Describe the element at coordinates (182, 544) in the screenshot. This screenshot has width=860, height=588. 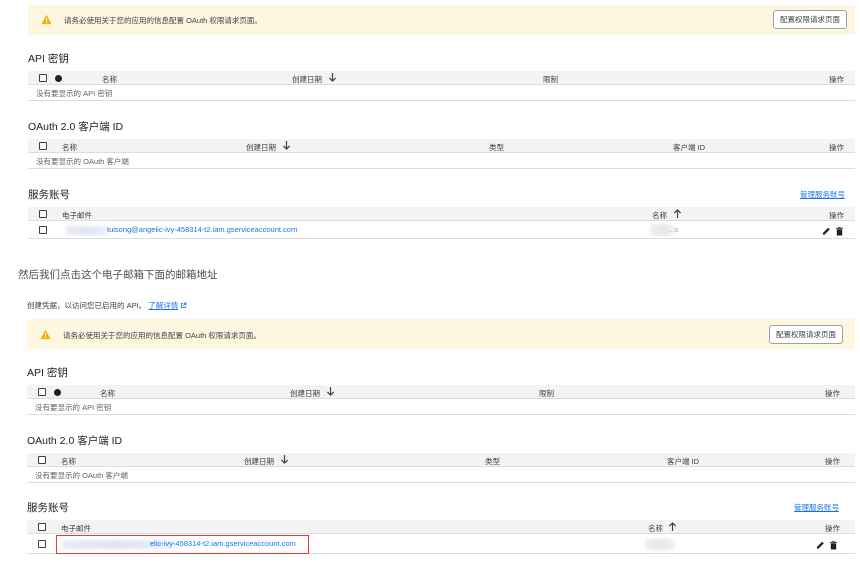
I see `email-highlight-box` at that location.